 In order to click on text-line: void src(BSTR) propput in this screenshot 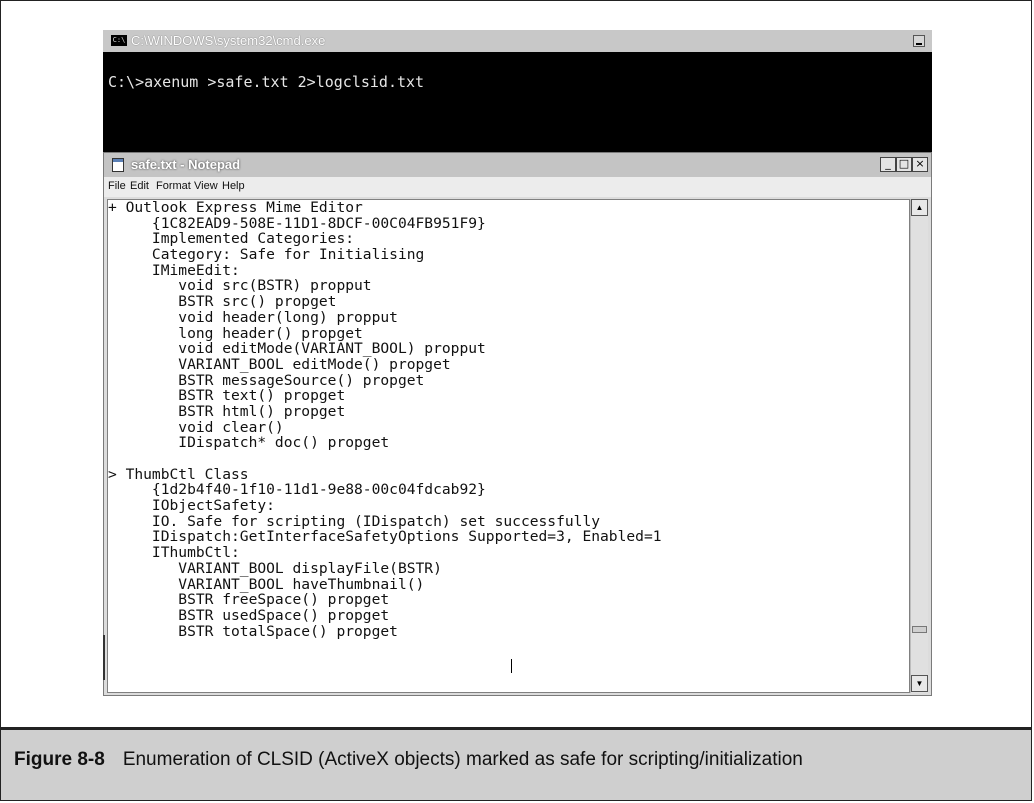, I will do `click(240, 286)`.